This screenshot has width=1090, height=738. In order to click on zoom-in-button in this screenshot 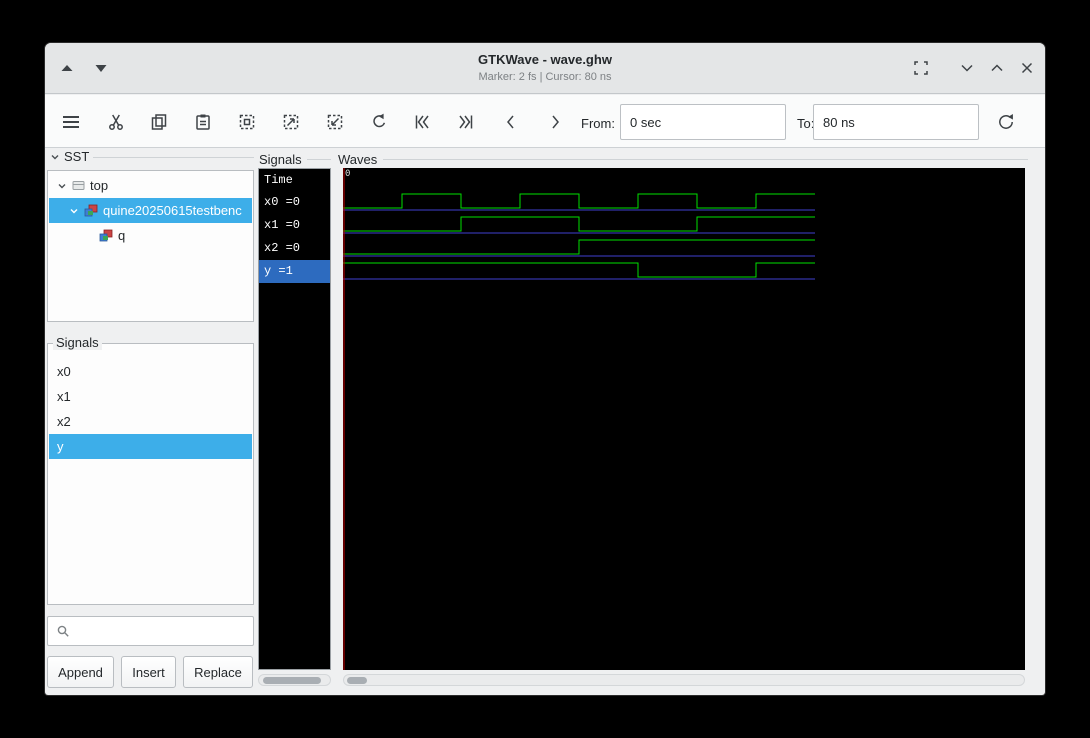, I will do `click(291, 122)`.